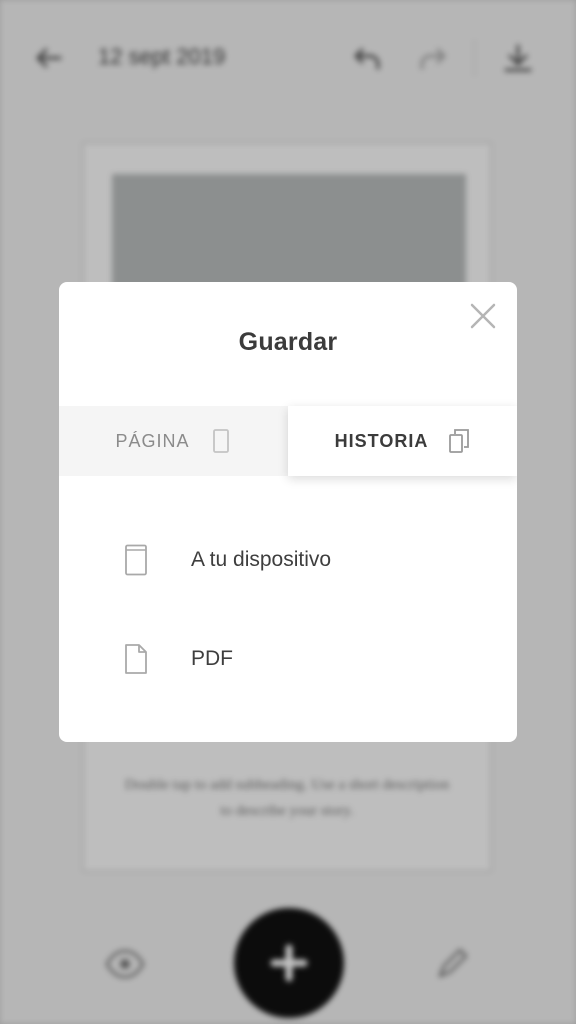 The width and height of the screenshot is (576, 1024). I want to click on tab-historia-label: HISTORIA, so click(381, 440).